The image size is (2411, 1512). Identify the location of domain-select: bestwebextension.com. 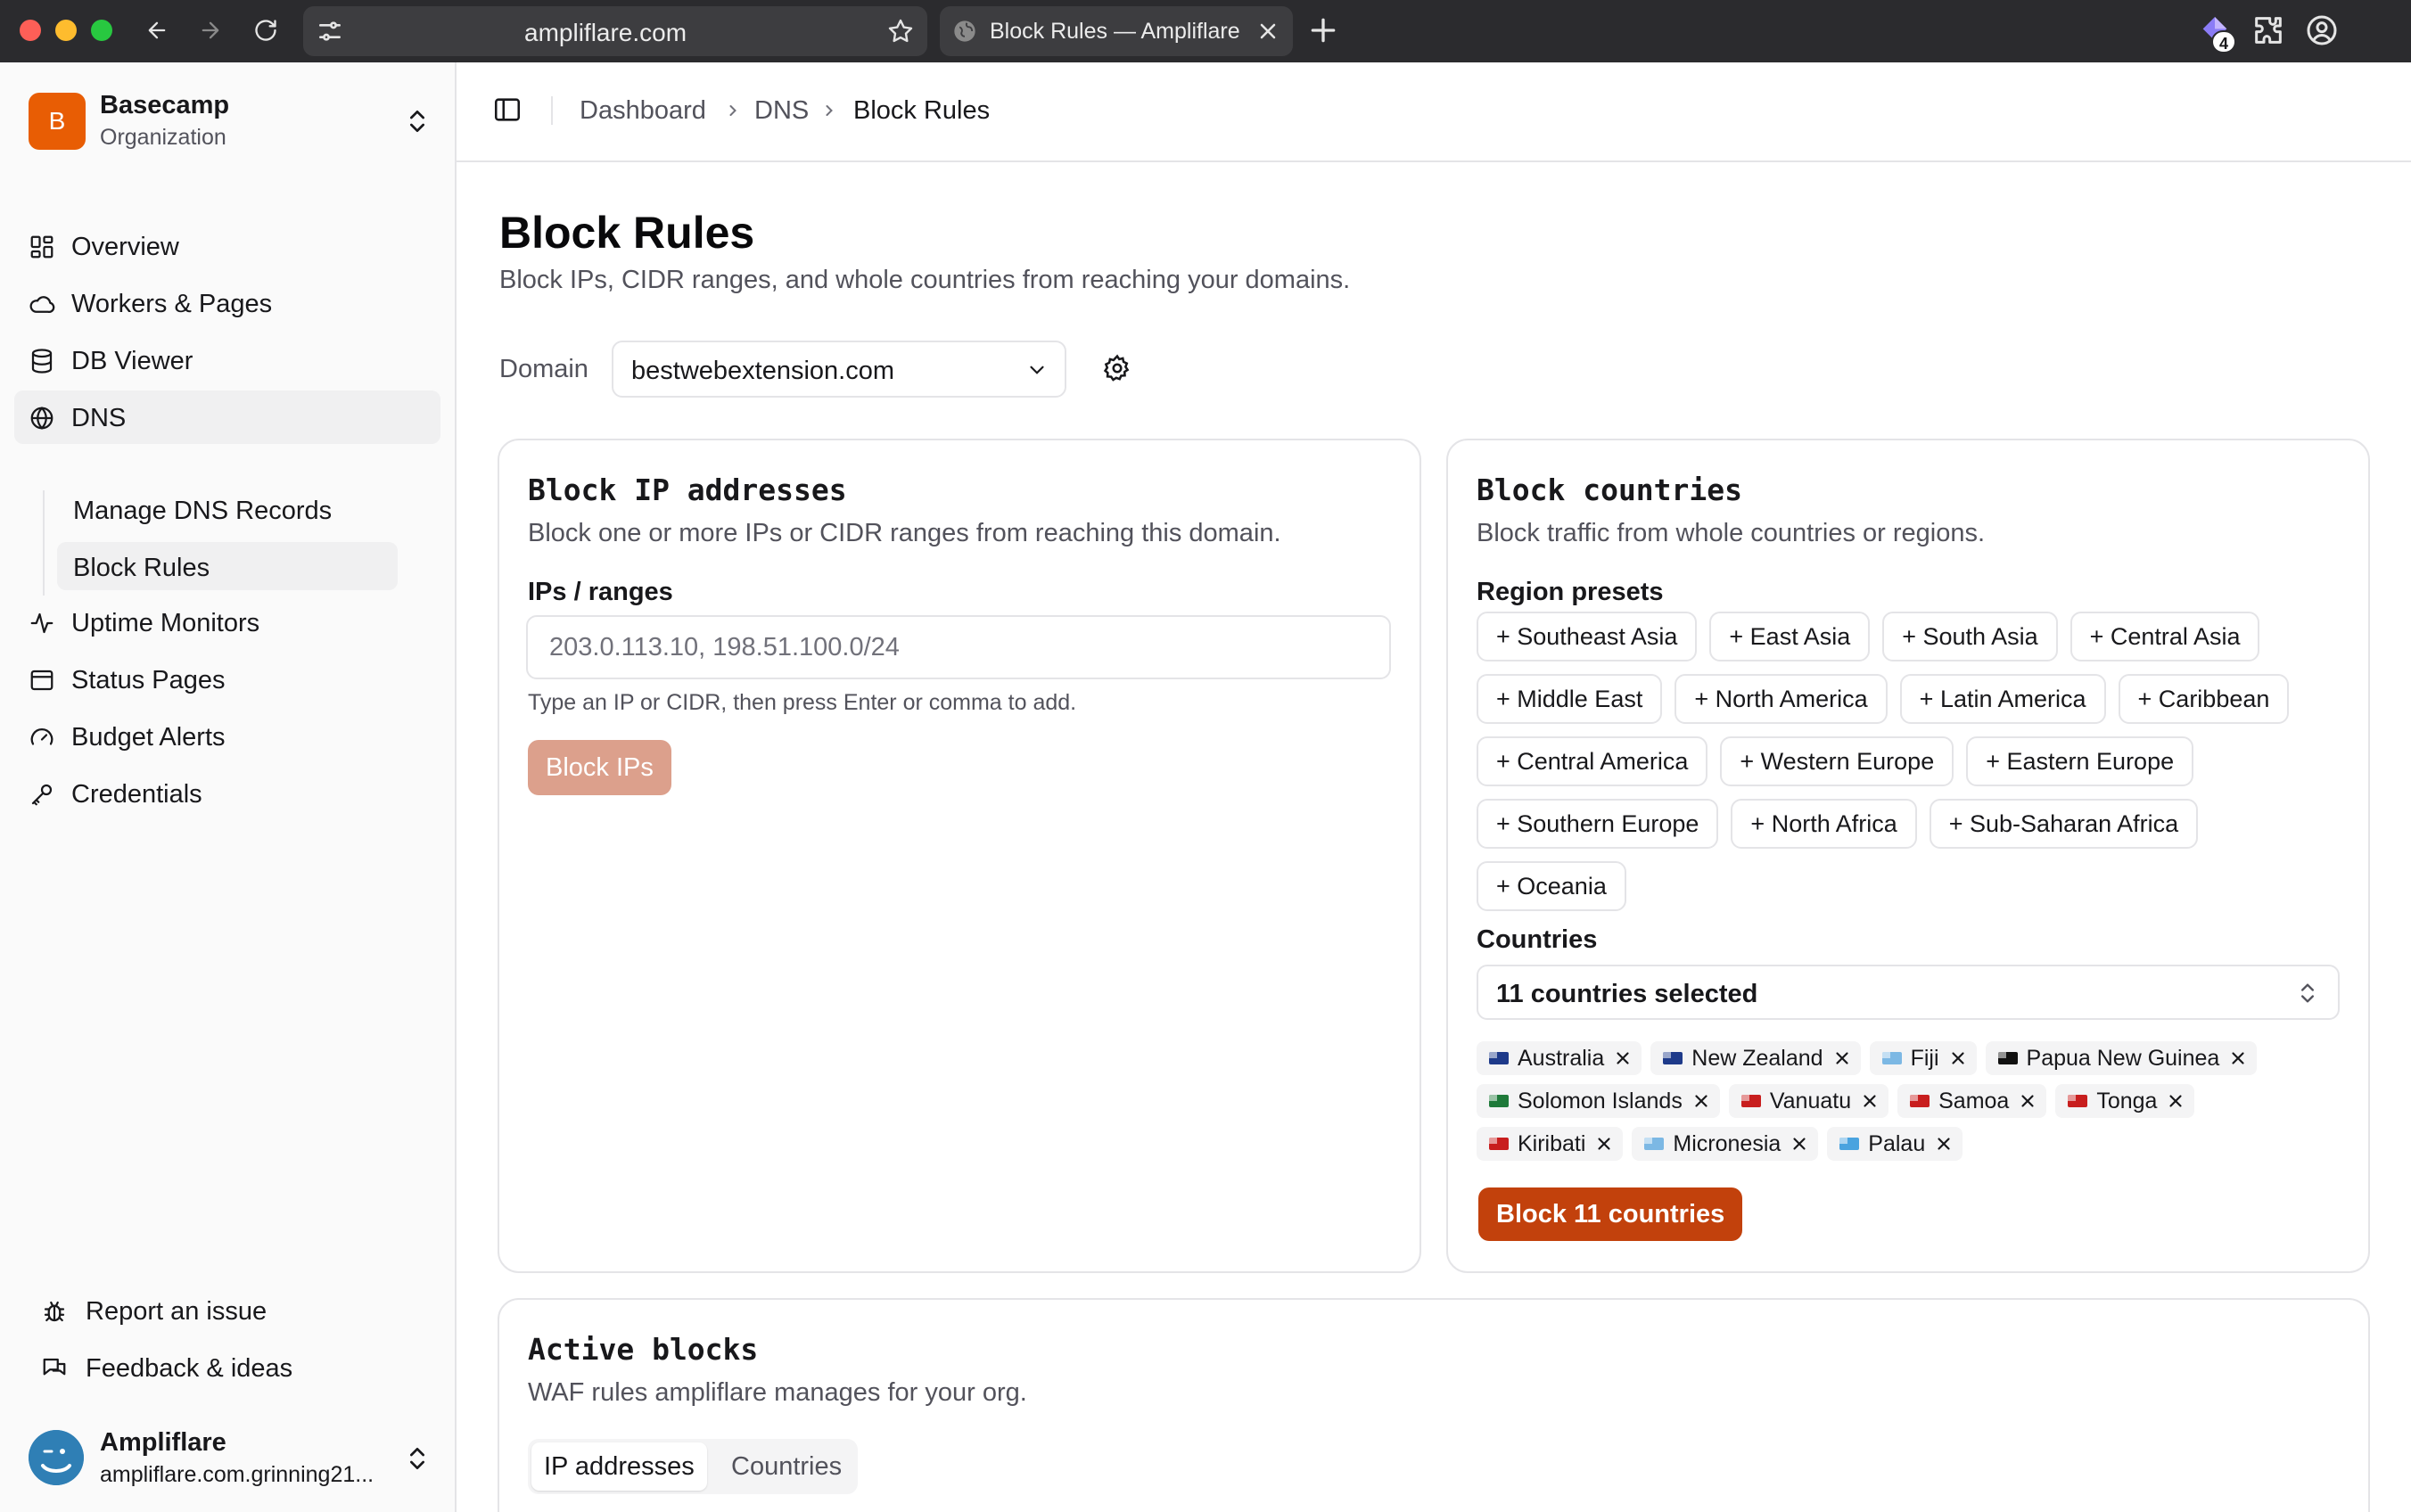
(839, 369).